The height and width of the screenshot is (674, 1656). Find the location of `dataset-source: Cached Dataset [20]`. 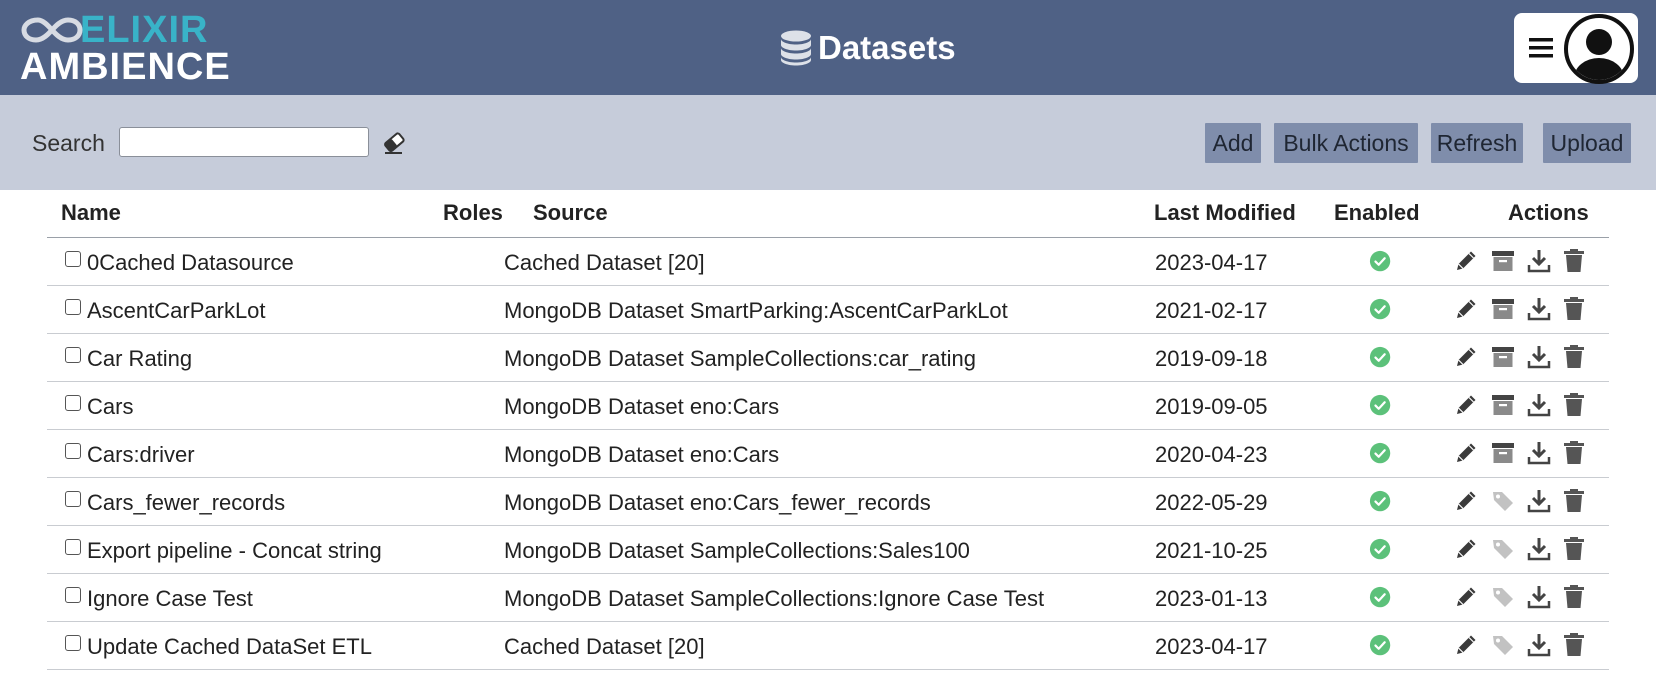

dataset-source: Cached Dataset [20] is located at coordinates (604, 262).